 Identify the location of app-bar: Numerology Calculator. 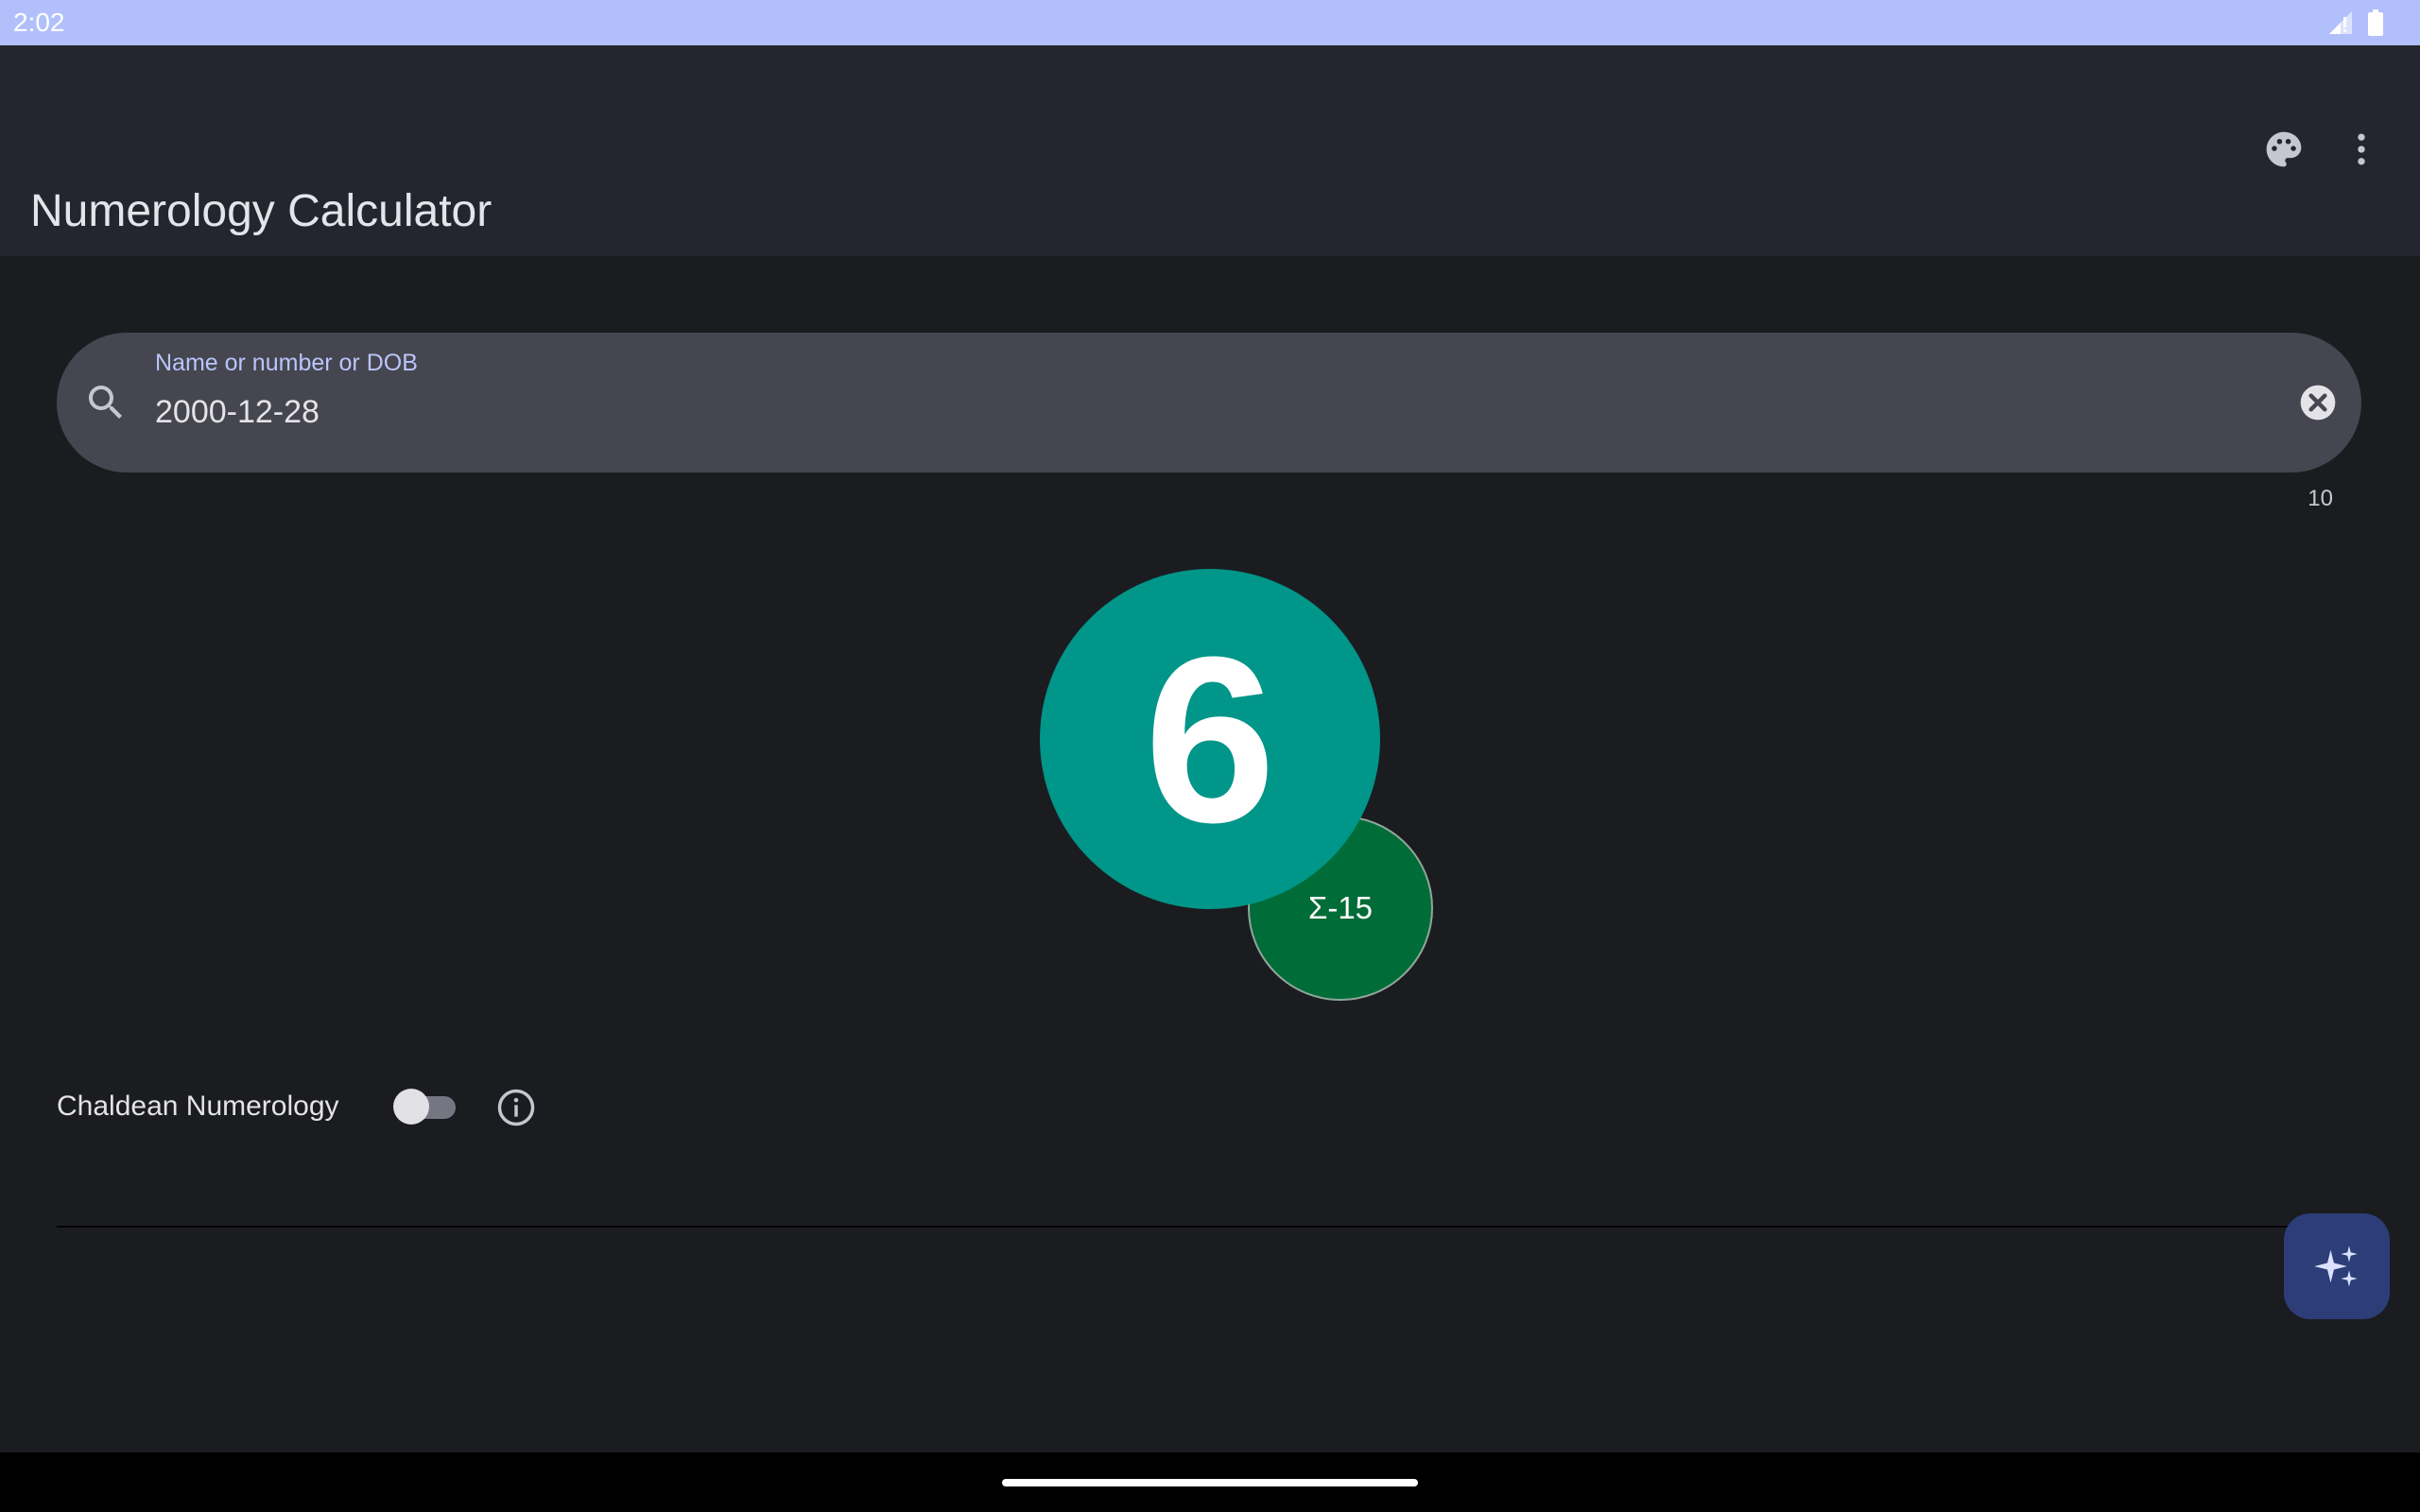
(1210, 150).